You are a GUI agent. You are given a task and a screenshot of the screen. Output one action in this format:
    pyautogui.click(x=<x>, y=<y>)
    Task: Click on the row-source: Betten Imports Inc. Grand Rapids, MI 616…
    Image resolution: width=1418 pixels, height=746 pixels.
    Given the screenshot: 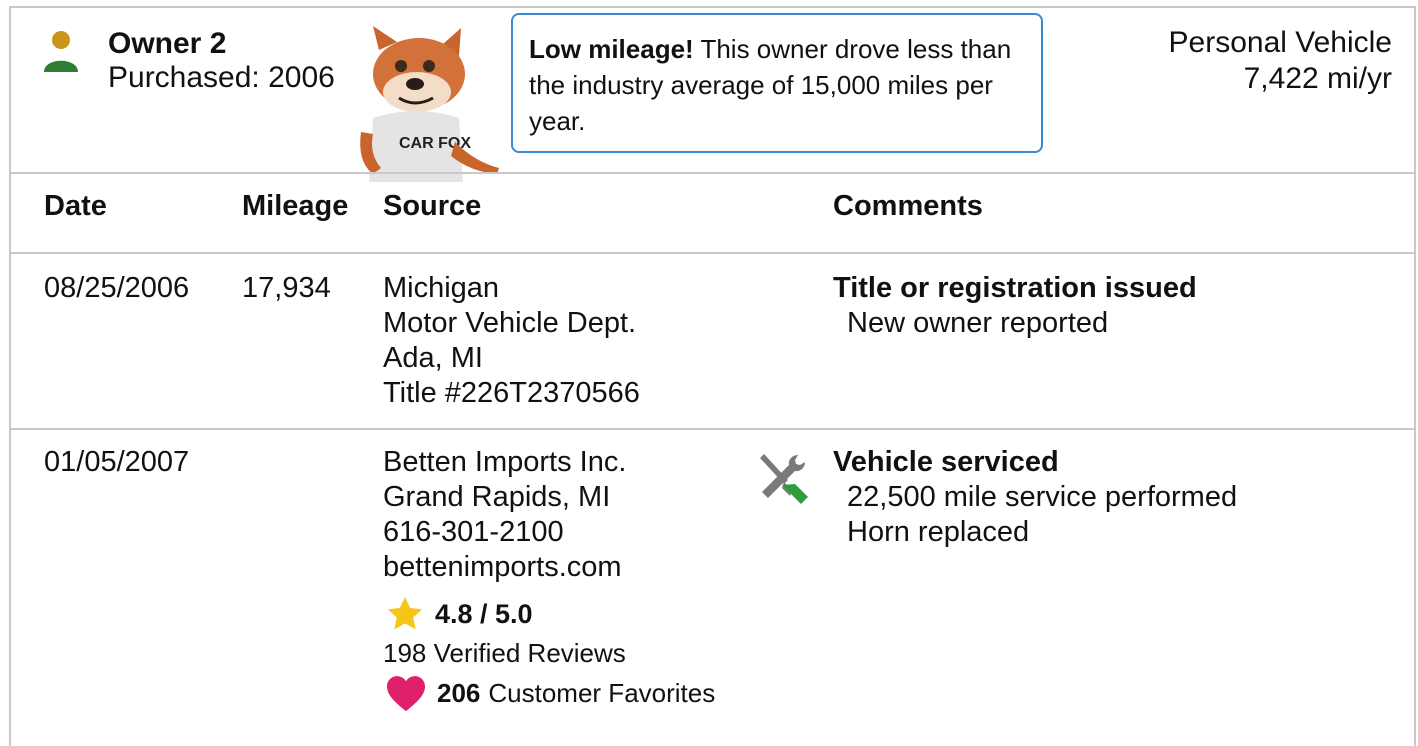 What is the action you would take?
    pyautogui.click(x=504, y=515)
    